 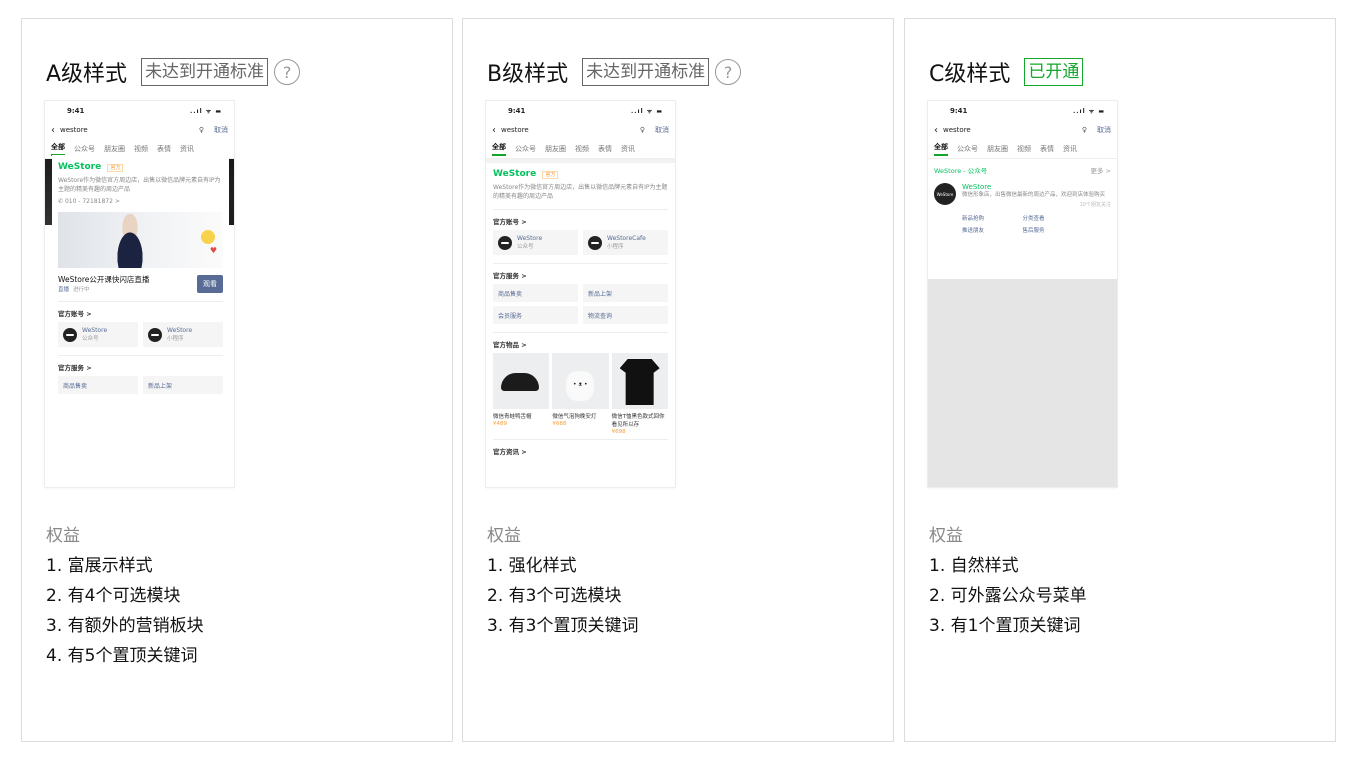 I want to click on product-item: 微信青蛙鸭舌帽 ¥489, so click(x=521, y=394).